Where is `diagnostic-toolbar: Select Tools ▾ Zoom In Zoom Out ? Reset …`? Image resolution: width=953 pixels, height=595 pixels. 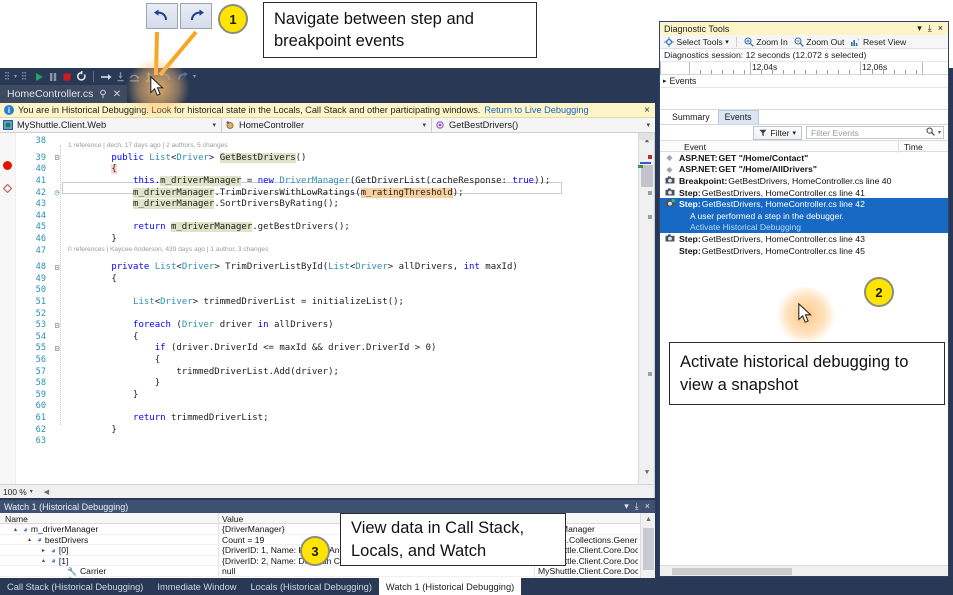
diagnostic-toolbar: Select Tools ▾ Zoom In Zoom Out ? Reset … is located at coordinates (804, 42).